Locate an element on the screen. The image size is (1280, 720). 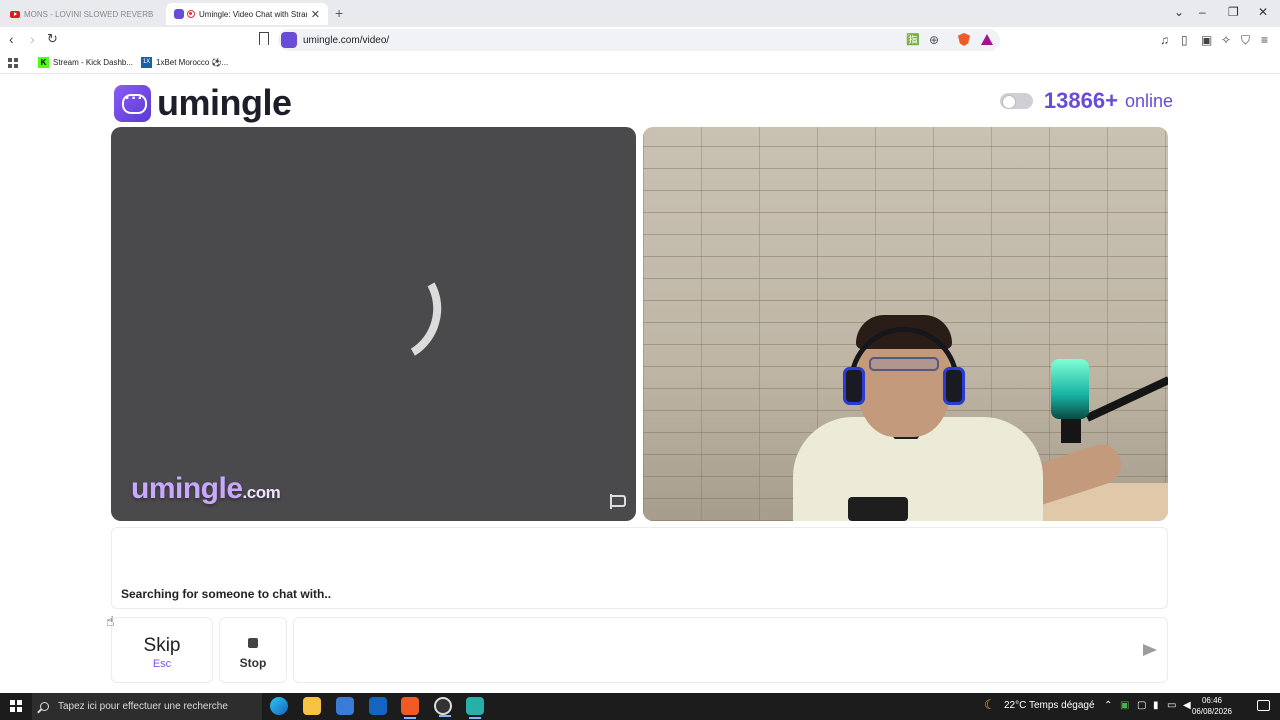
tab-list-dropdown-icon: ⌄ is located at coordinates (1179, 12).